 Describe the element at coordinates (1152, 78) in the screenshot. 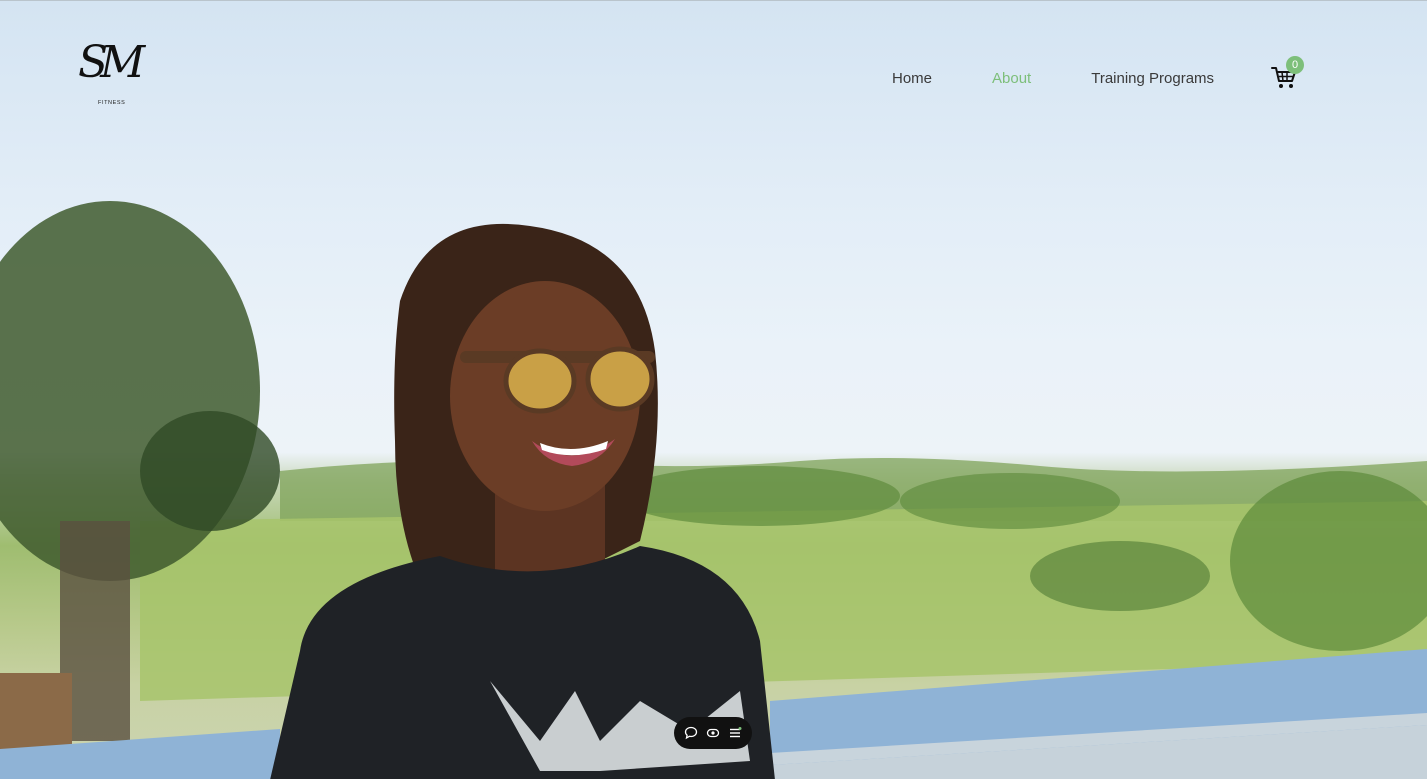

I see `nav-item-training-programs: Training Programs` at that location.